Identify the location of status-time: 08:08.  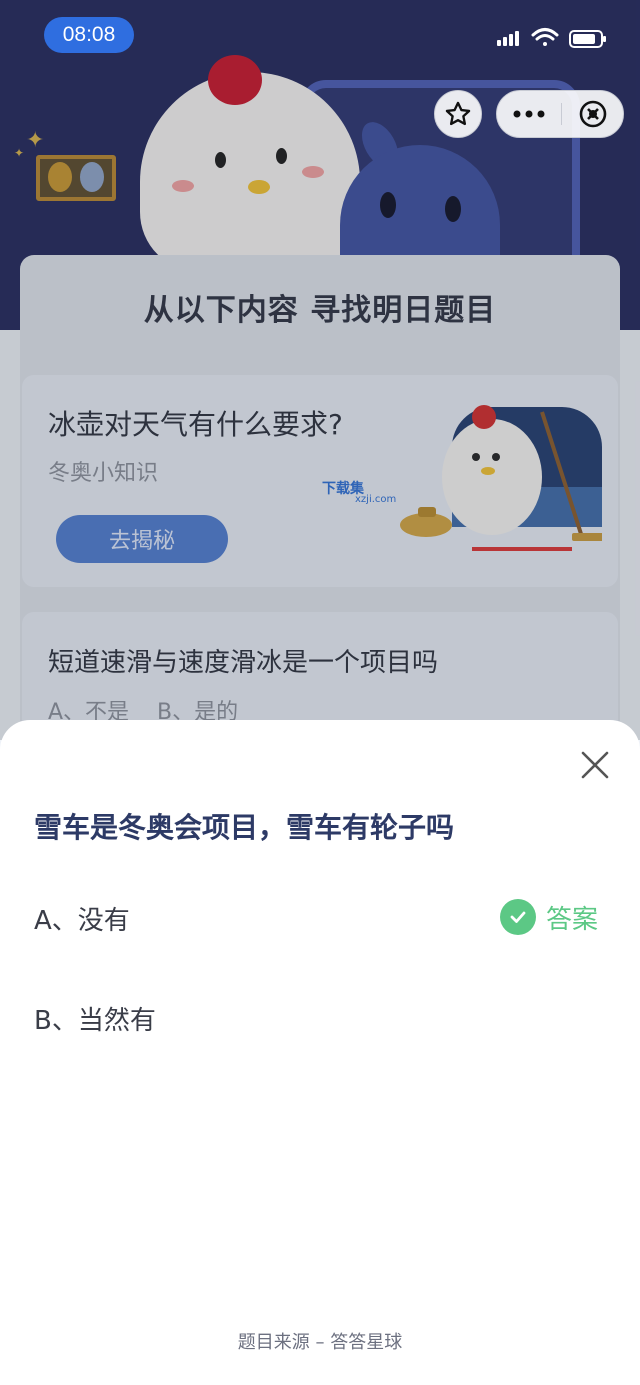
(89, 35).